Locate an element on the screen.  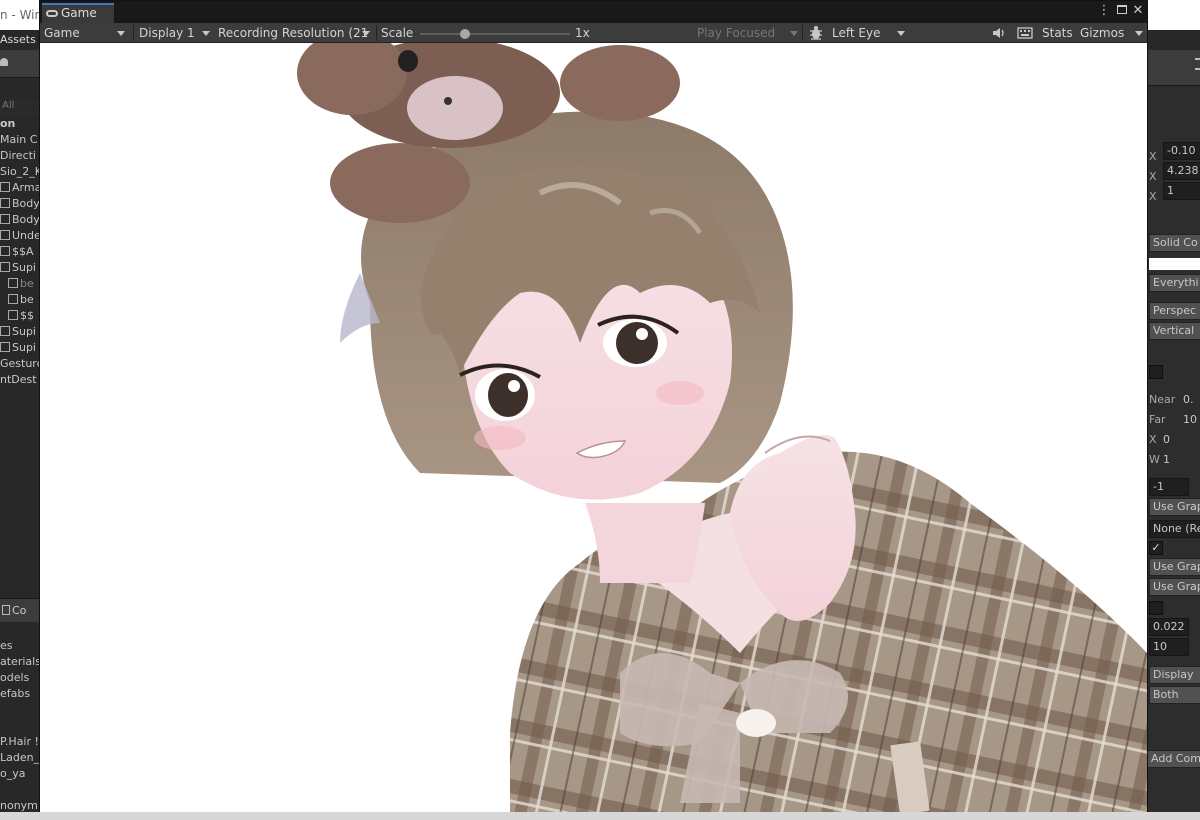
target-display-dropdown: Display is located at coordinates (1174, 676).